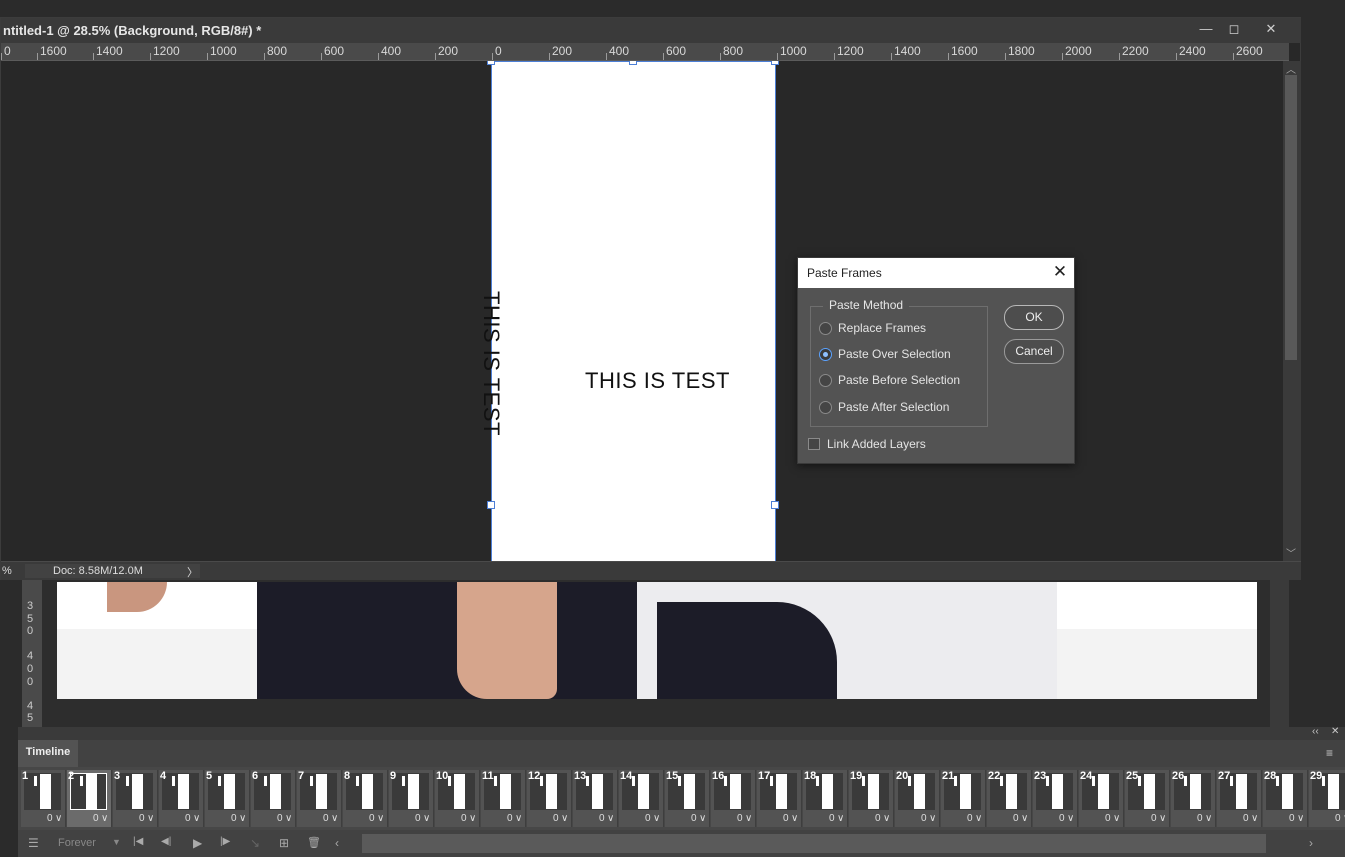 Image resolution: width=1345 pixels, height=857 pixels. Describe the element at coordinates (733, 798) in the screenshot. I see `timeline-frame: 16 0 ∨` at that location.